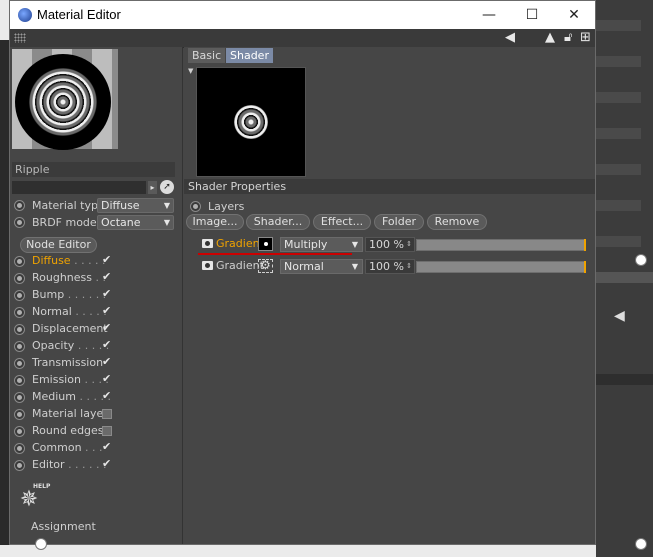  Describe the element at coordinates (249, 55) in the screenshot. I see `tab-shader: Shader` at that location.